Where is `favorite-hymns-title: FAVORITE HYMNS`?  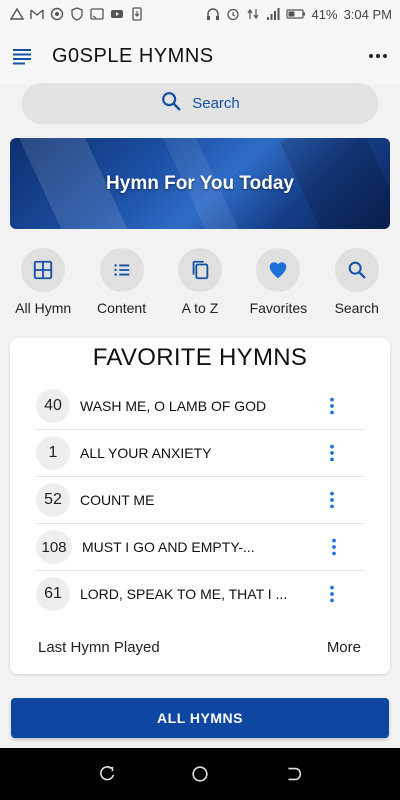
favorite-hymns-title: FAVORITE HYMNS is located at coordinates (200, 357).